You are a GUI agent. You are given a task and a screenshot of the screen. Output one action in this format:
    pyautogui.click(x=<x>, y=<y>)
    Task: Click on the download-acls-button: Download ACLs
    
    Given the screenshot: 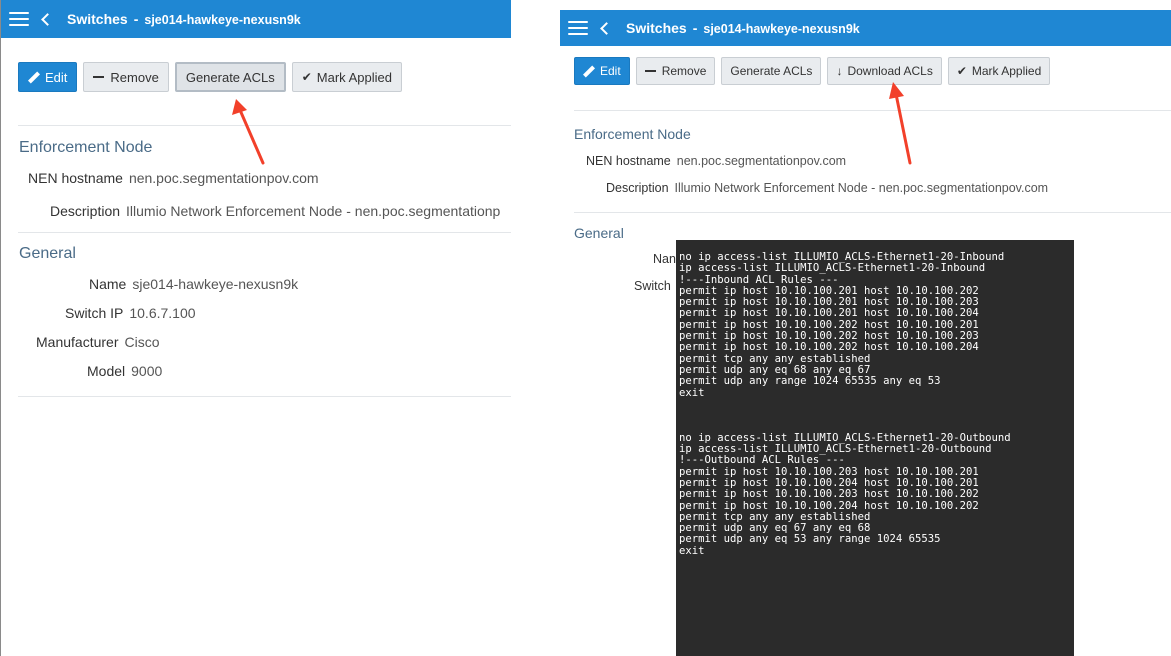 What is the action you would take?
    pyautogui.click(x=884, y=71)
    